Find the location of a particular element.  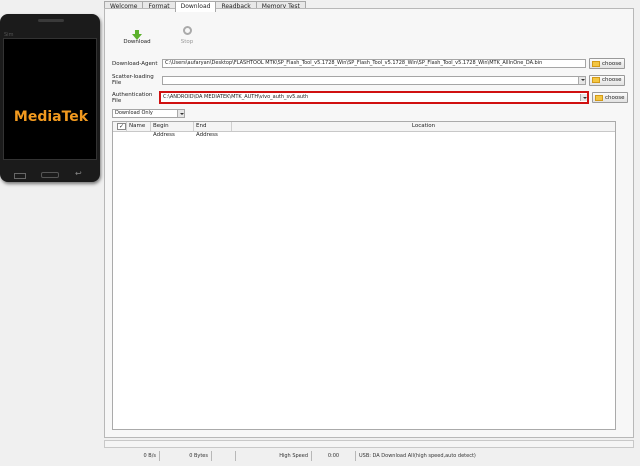

download-arrow-icon is located at coordinates (137, 33).